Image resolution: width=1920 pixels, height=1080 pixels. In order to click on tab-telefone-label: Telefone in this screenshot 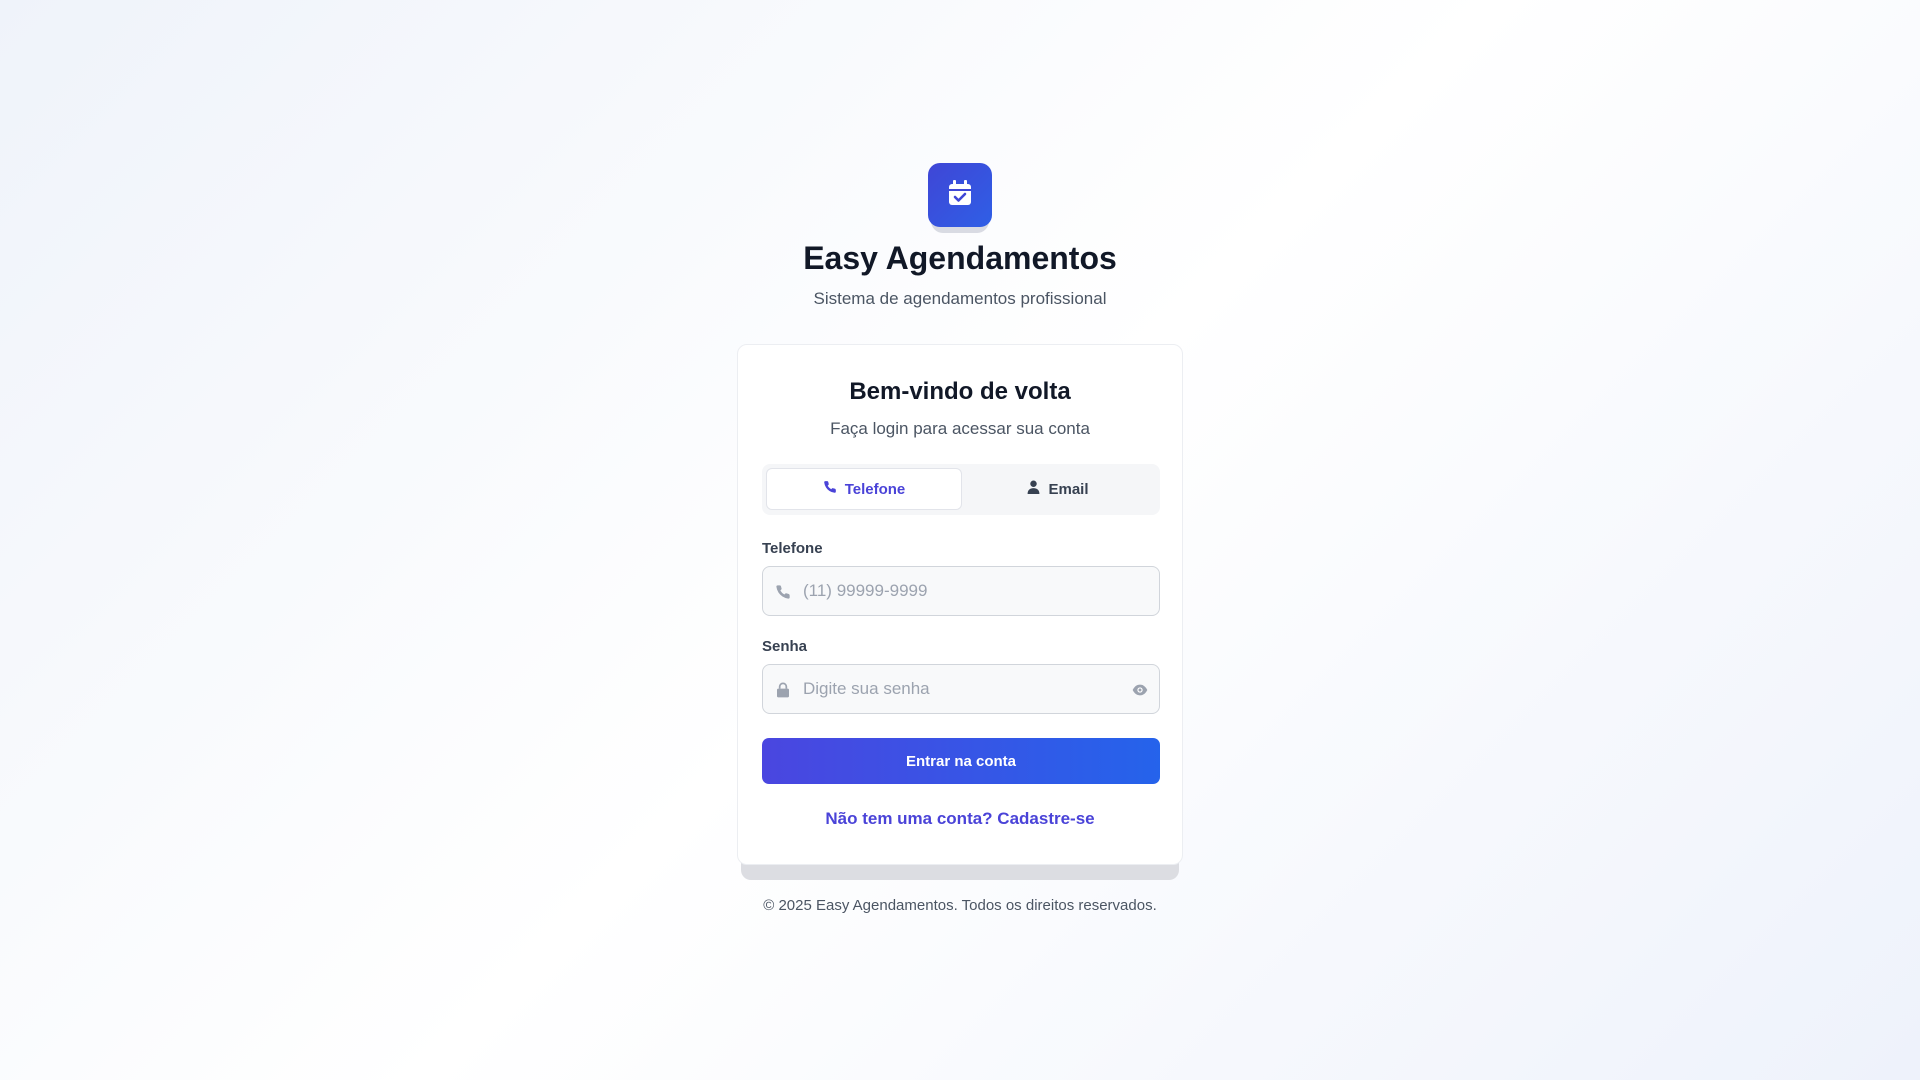, I will do `click(875, 489)`.